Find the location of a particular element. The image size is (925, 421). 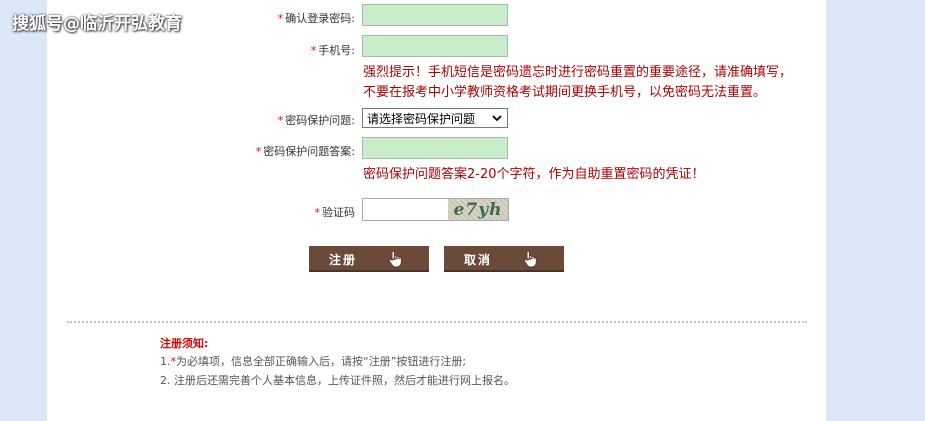

phone-hint-line1: 强烈提示！手机短信是密码遗忘时进行密码重置的重要途径，请准确填写， is located at coordinates (578, 72).